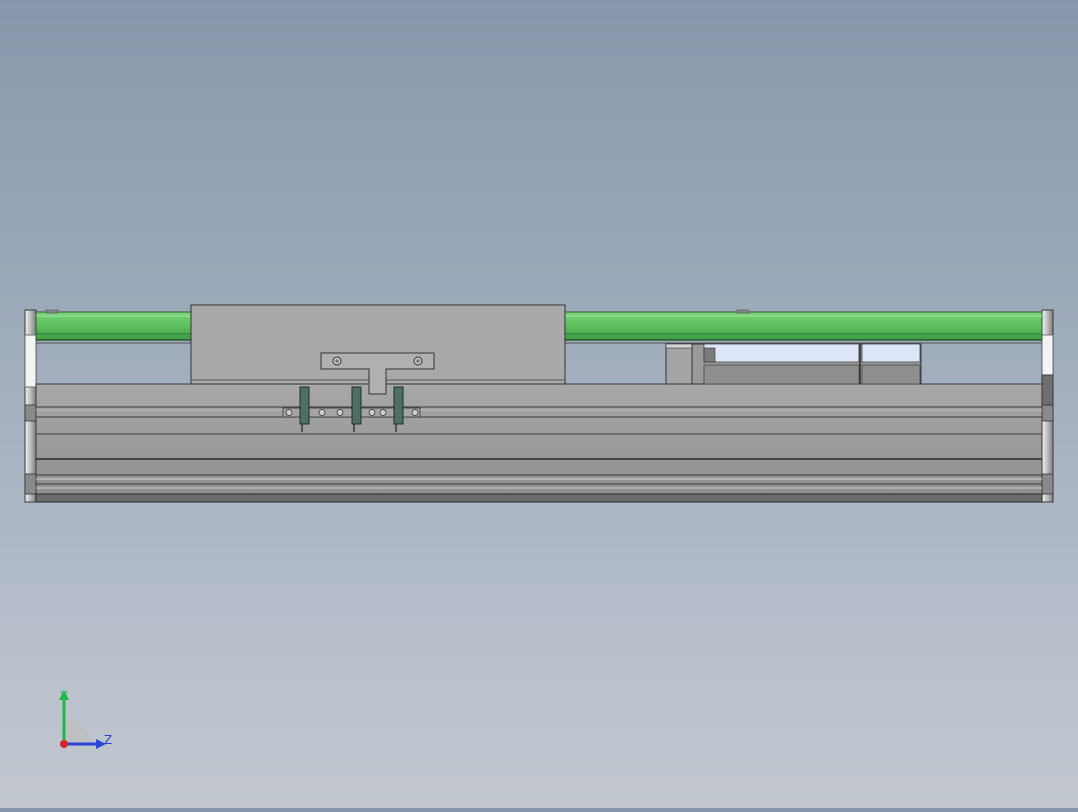 The image size is (1078, 812). I want to click on right-end-cap, so click(1047, 406).